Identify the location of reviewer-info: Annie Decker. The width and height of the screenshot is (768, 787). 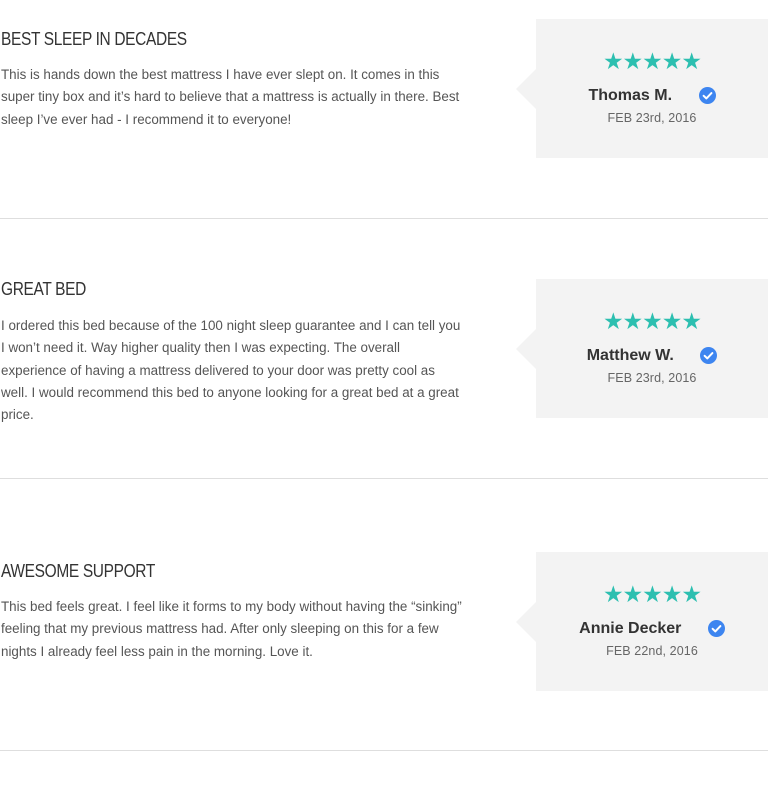
(652, 628).